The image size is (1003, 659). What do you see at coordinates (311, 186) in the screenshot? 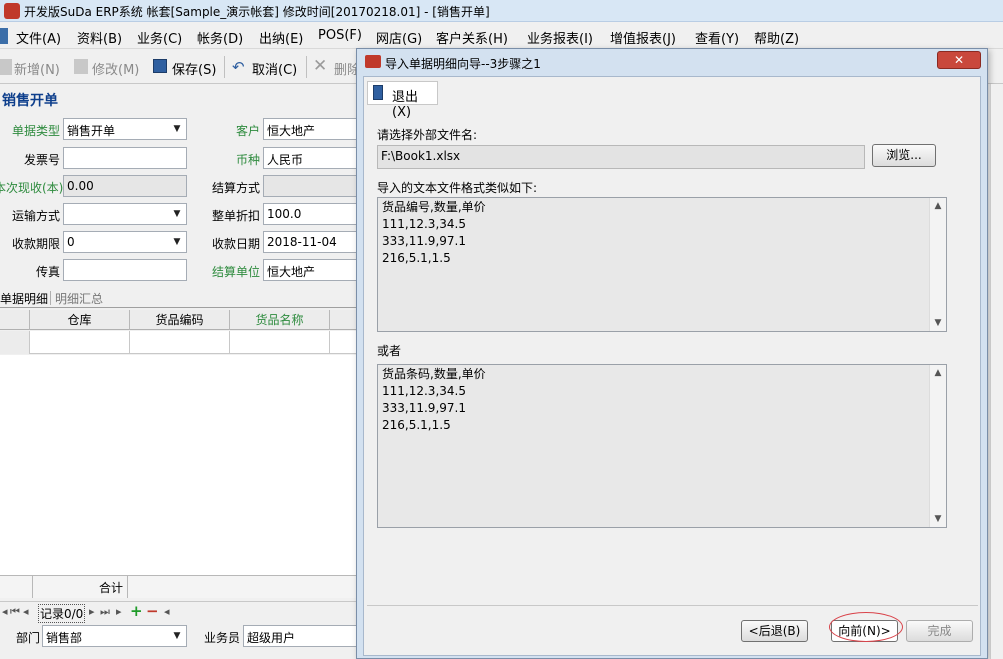
I see `settle-field` at bounding box center [311, 186].